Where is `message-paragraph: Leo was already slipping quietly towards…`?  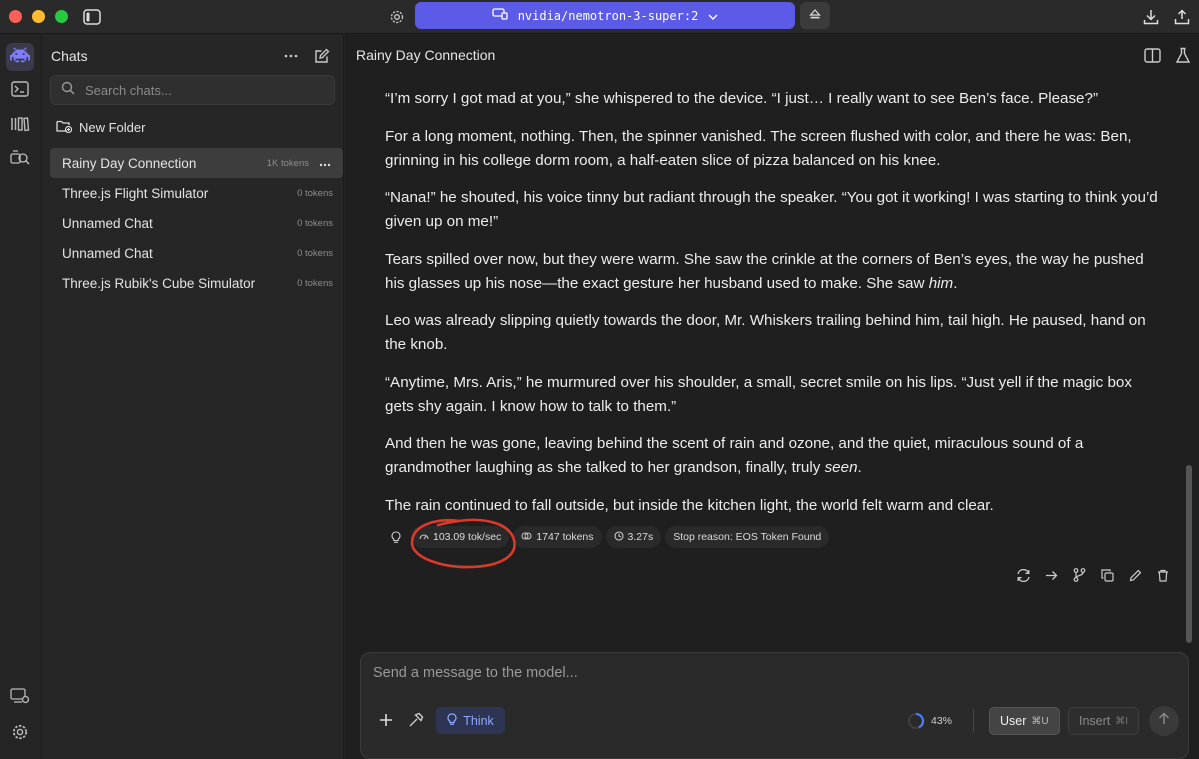 message-paragraph: Leo was already slipping quietly towards… is located at coordinates (765, 332).